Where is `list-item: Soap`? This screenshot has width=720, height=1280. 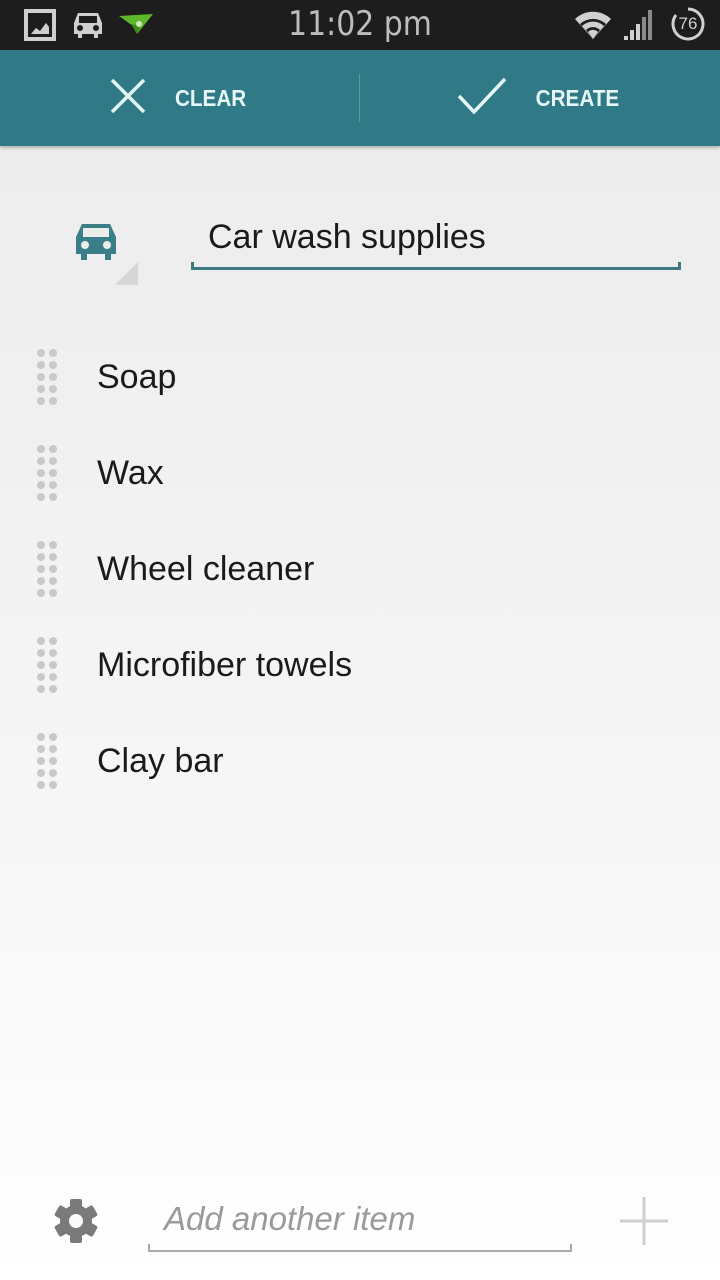
list-item: Soap is located at coordinates (360, 380).